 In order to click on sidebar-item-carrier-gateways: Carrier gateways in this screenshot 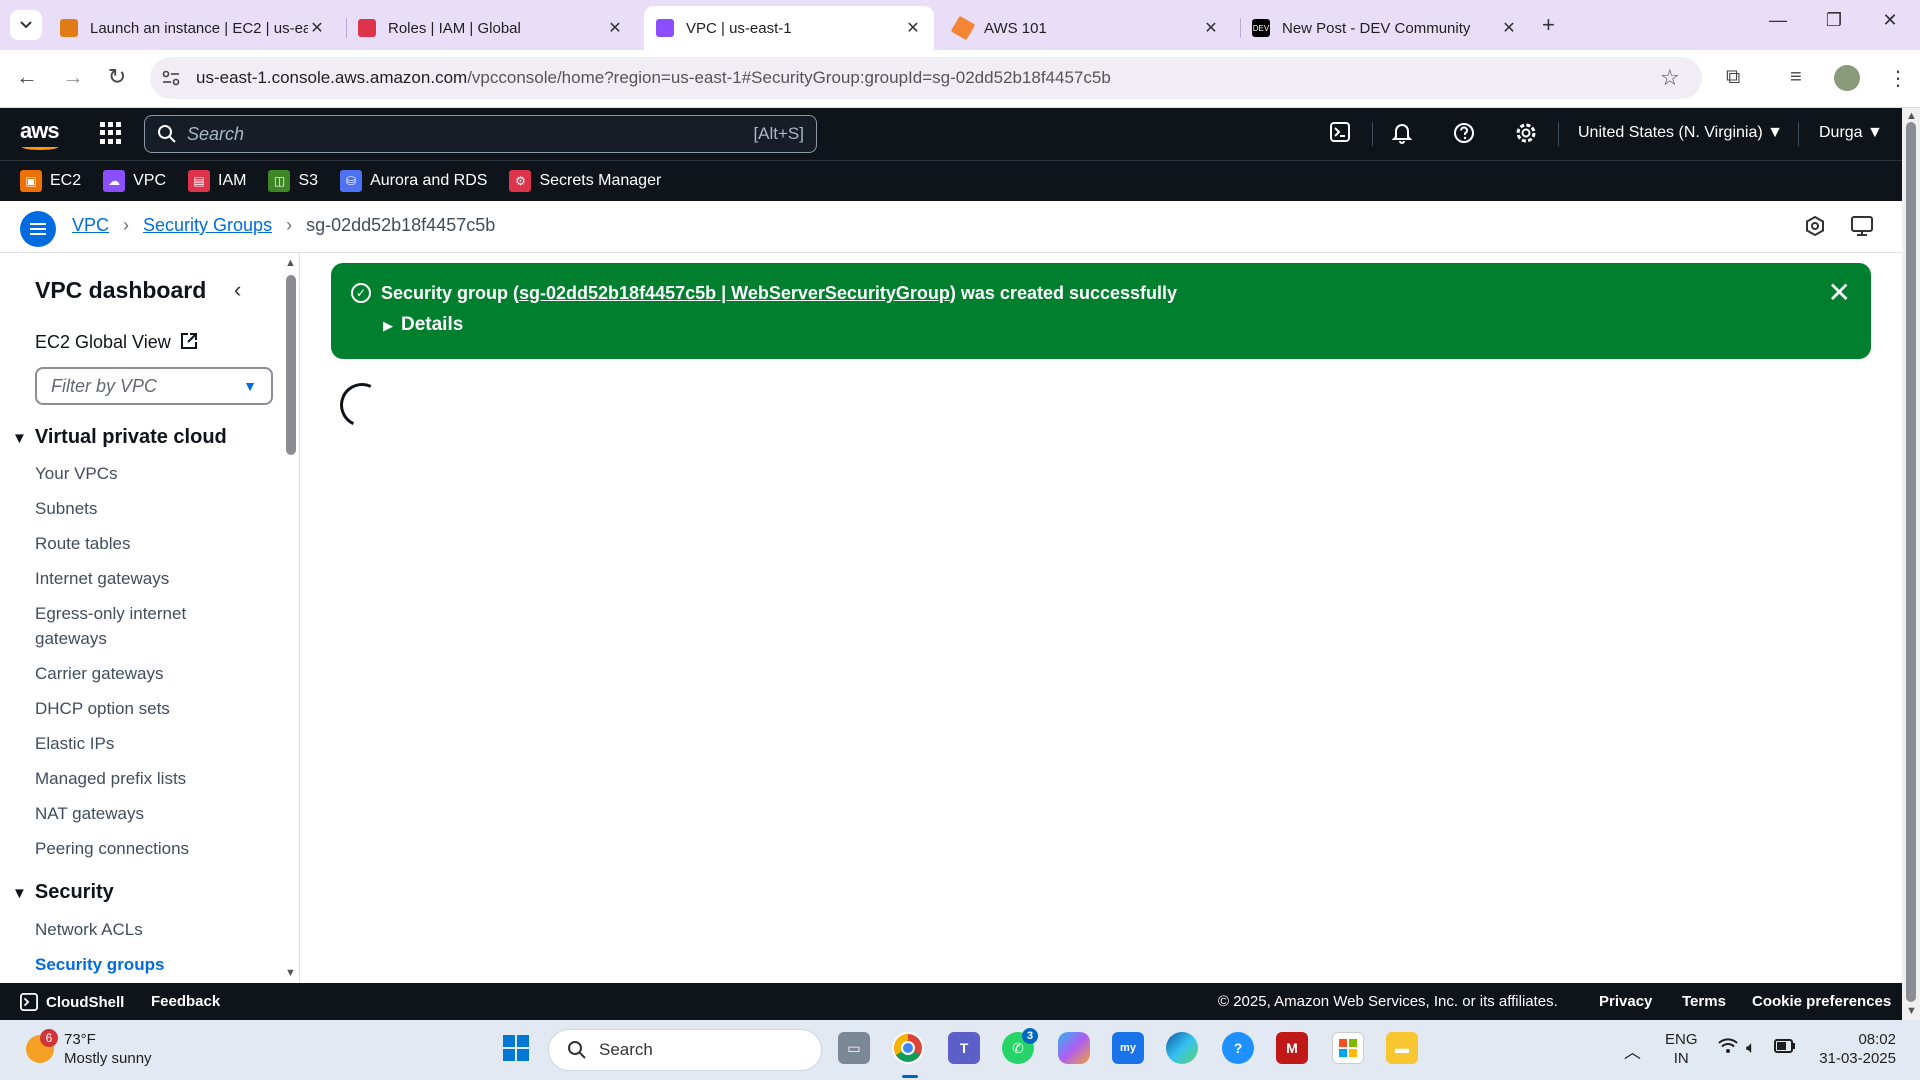, I will do `click(99, 673)`.